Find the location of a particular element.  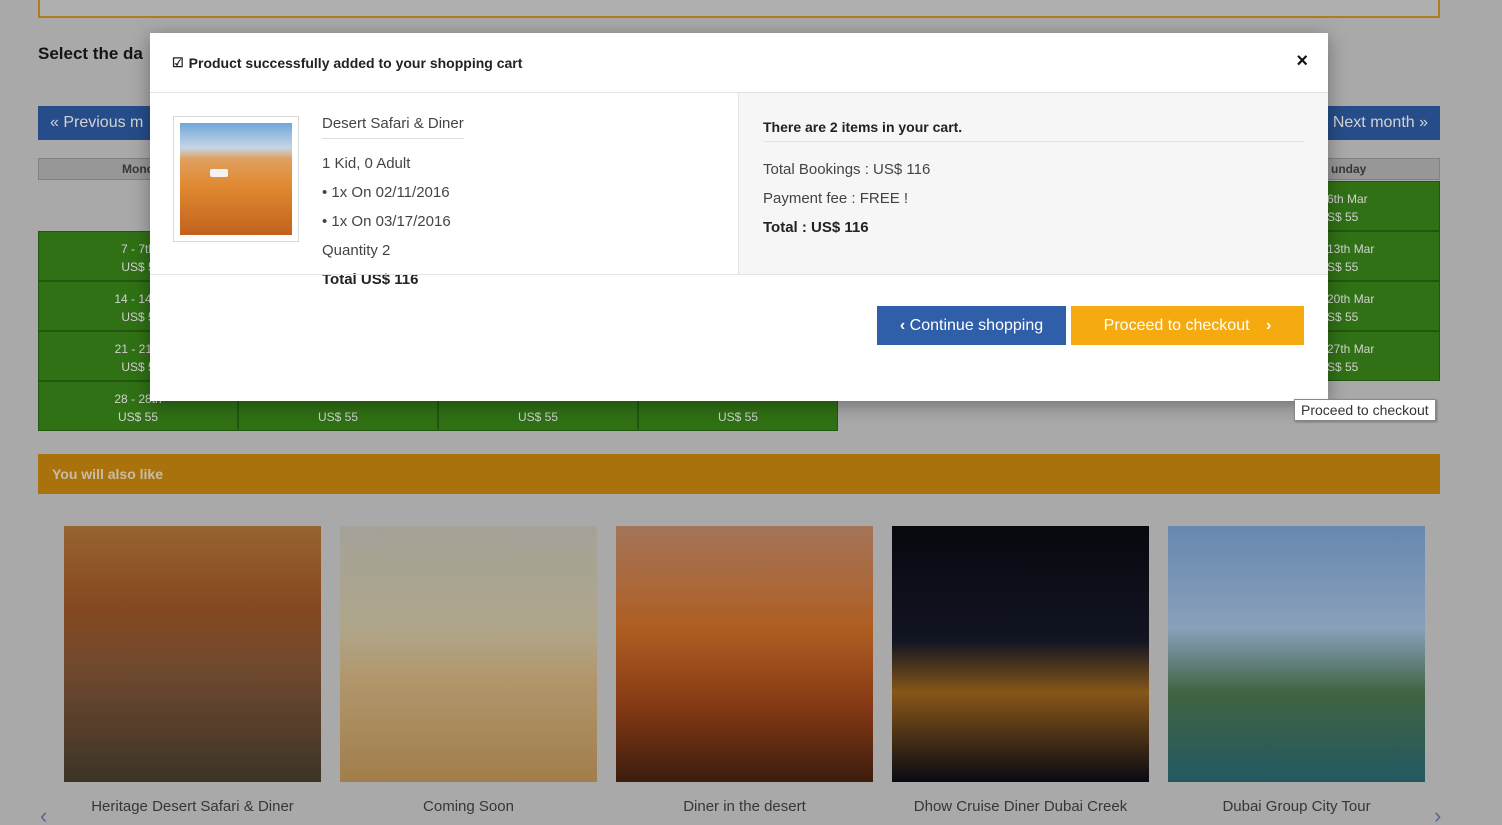

checkbox-check-icon: ☑ is located at coordinates (178, 62).